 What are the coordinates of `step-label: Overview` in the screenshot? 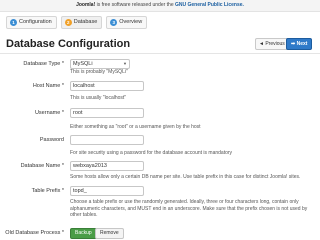 It's located at (131, 22).